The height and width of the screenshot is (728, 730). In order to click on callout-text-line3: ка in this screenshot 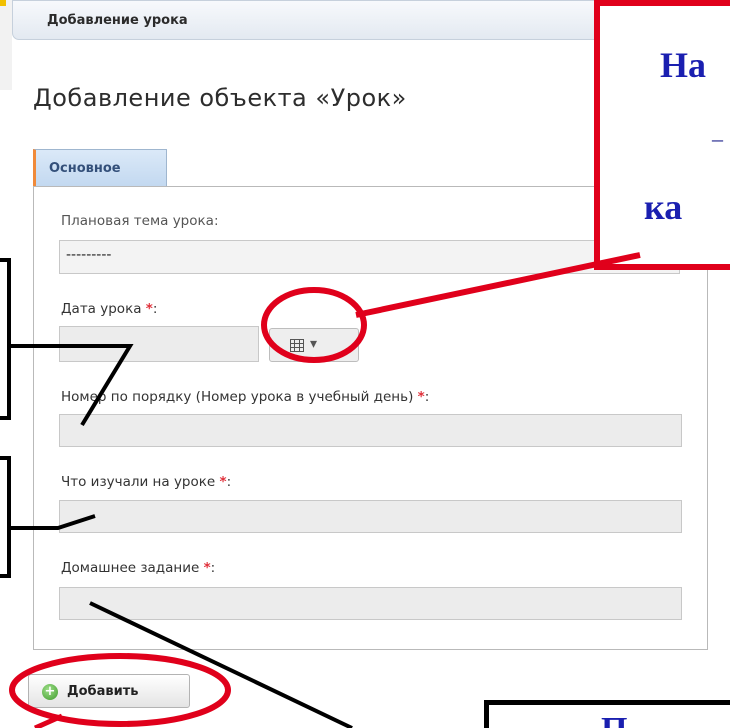, I will do `click(663, 207)`.